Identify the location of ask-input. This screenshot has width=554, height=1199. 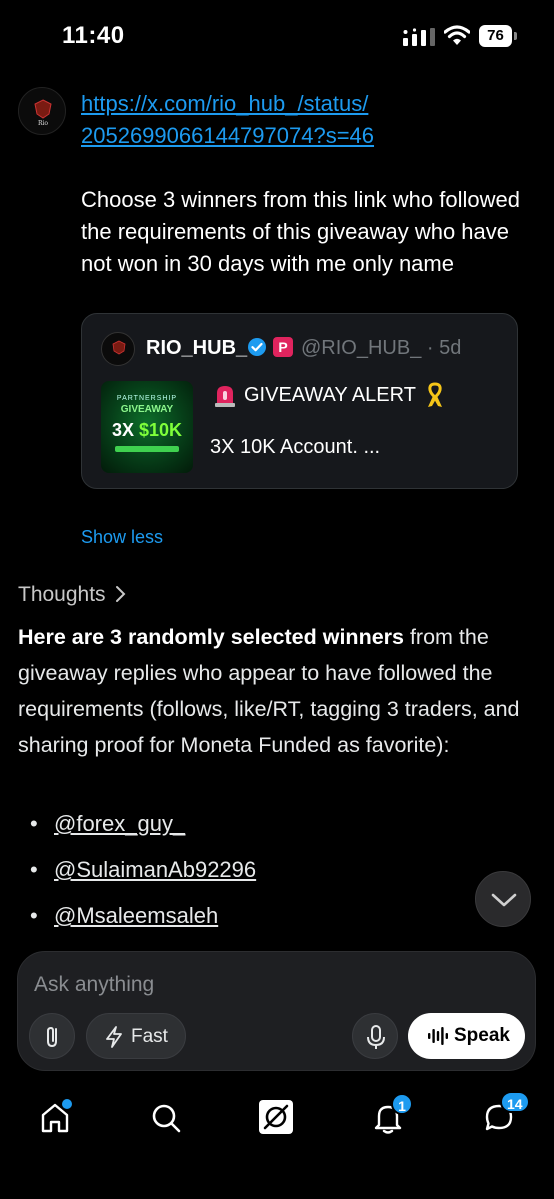
(274, 985).